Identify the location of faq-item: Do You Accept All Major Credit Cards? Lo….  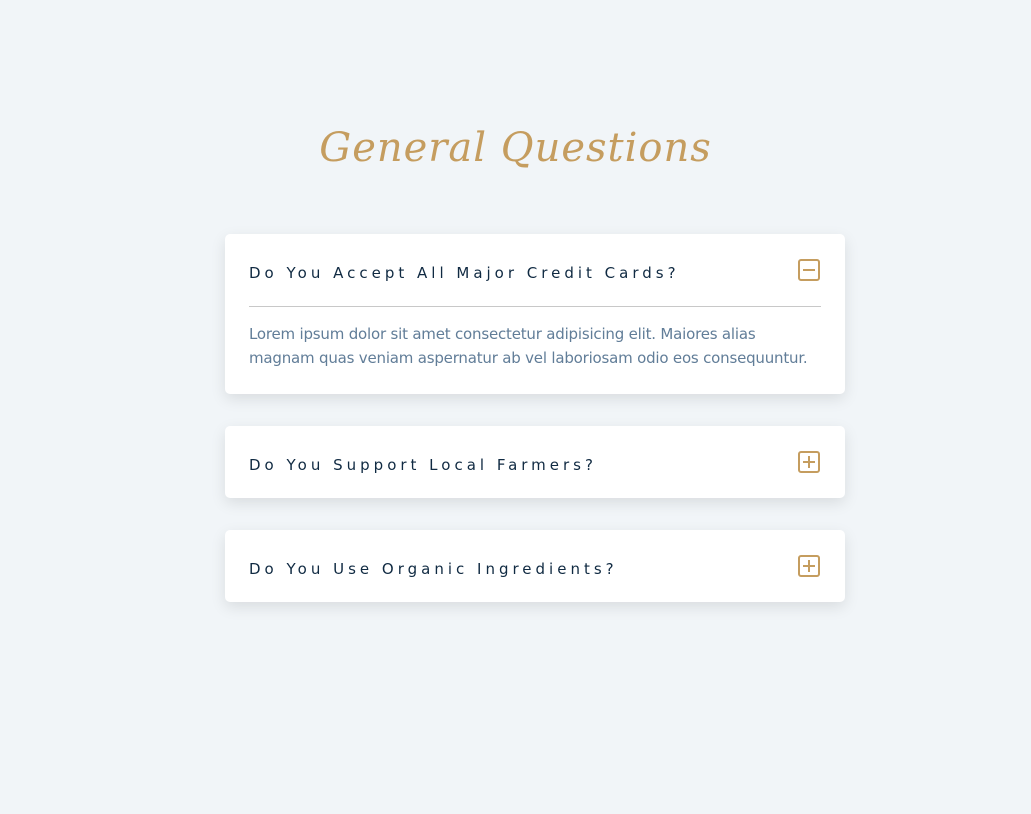
(535, 314).